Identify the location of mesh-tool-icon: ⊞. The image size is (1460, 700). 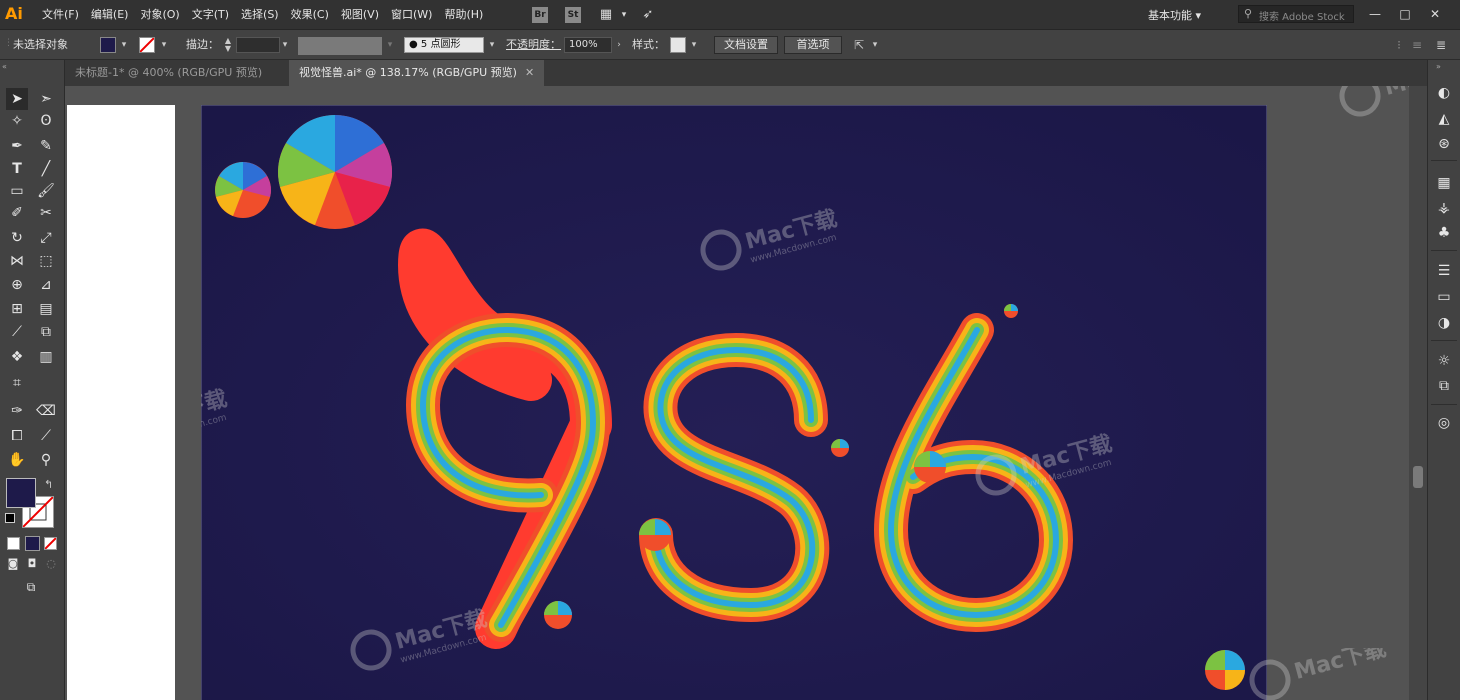
(17, 309).